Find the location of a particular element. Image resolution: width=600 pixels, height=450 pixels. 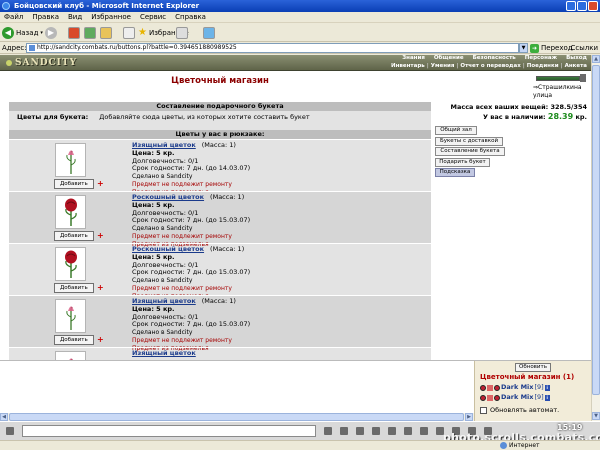

user-level: [9] is located at coordinates (539, 387).